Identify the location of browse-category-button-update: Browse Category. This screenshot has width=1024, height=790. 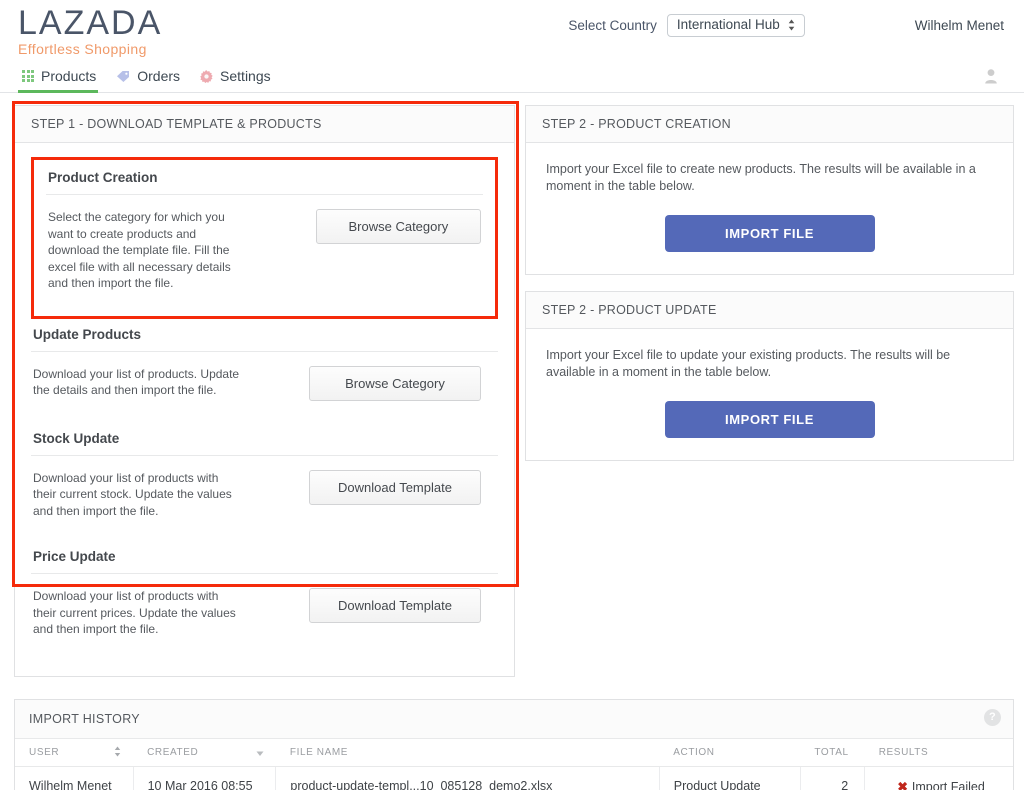
(395, 383).